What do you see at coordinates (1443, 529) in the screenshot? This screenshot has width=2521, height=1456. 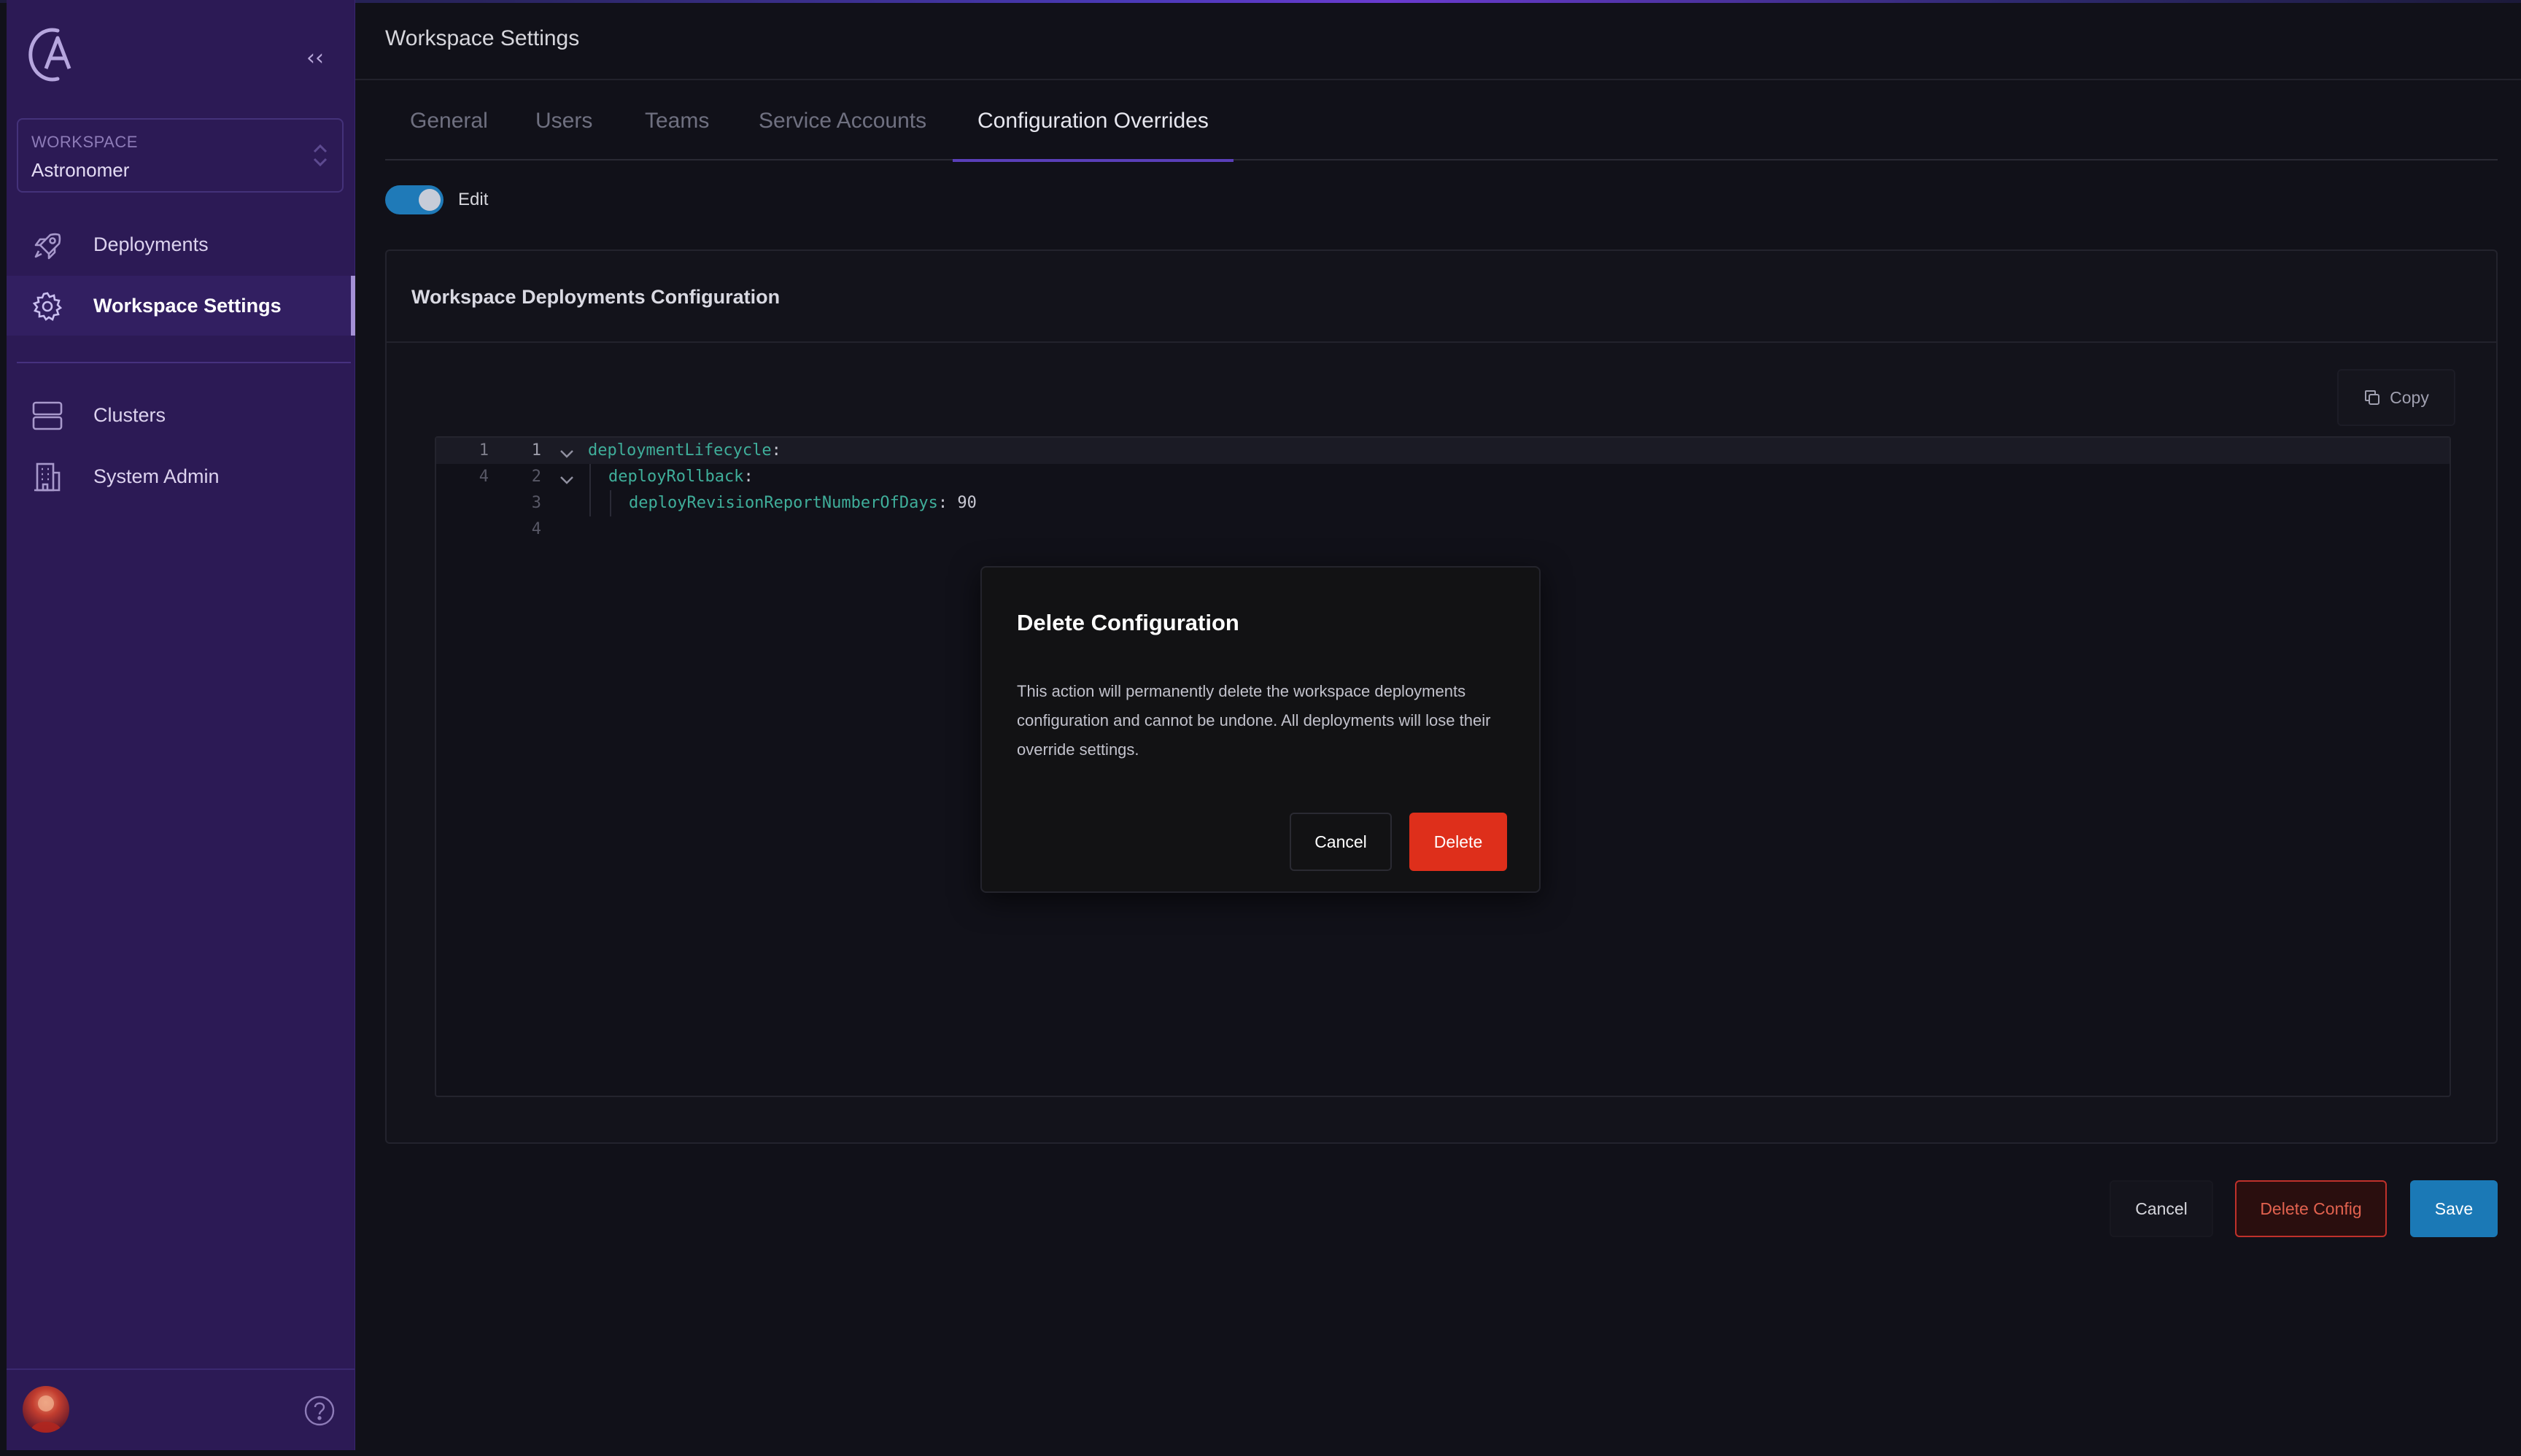 I see `editor-line: 4` at bounding box center [1443, 529].